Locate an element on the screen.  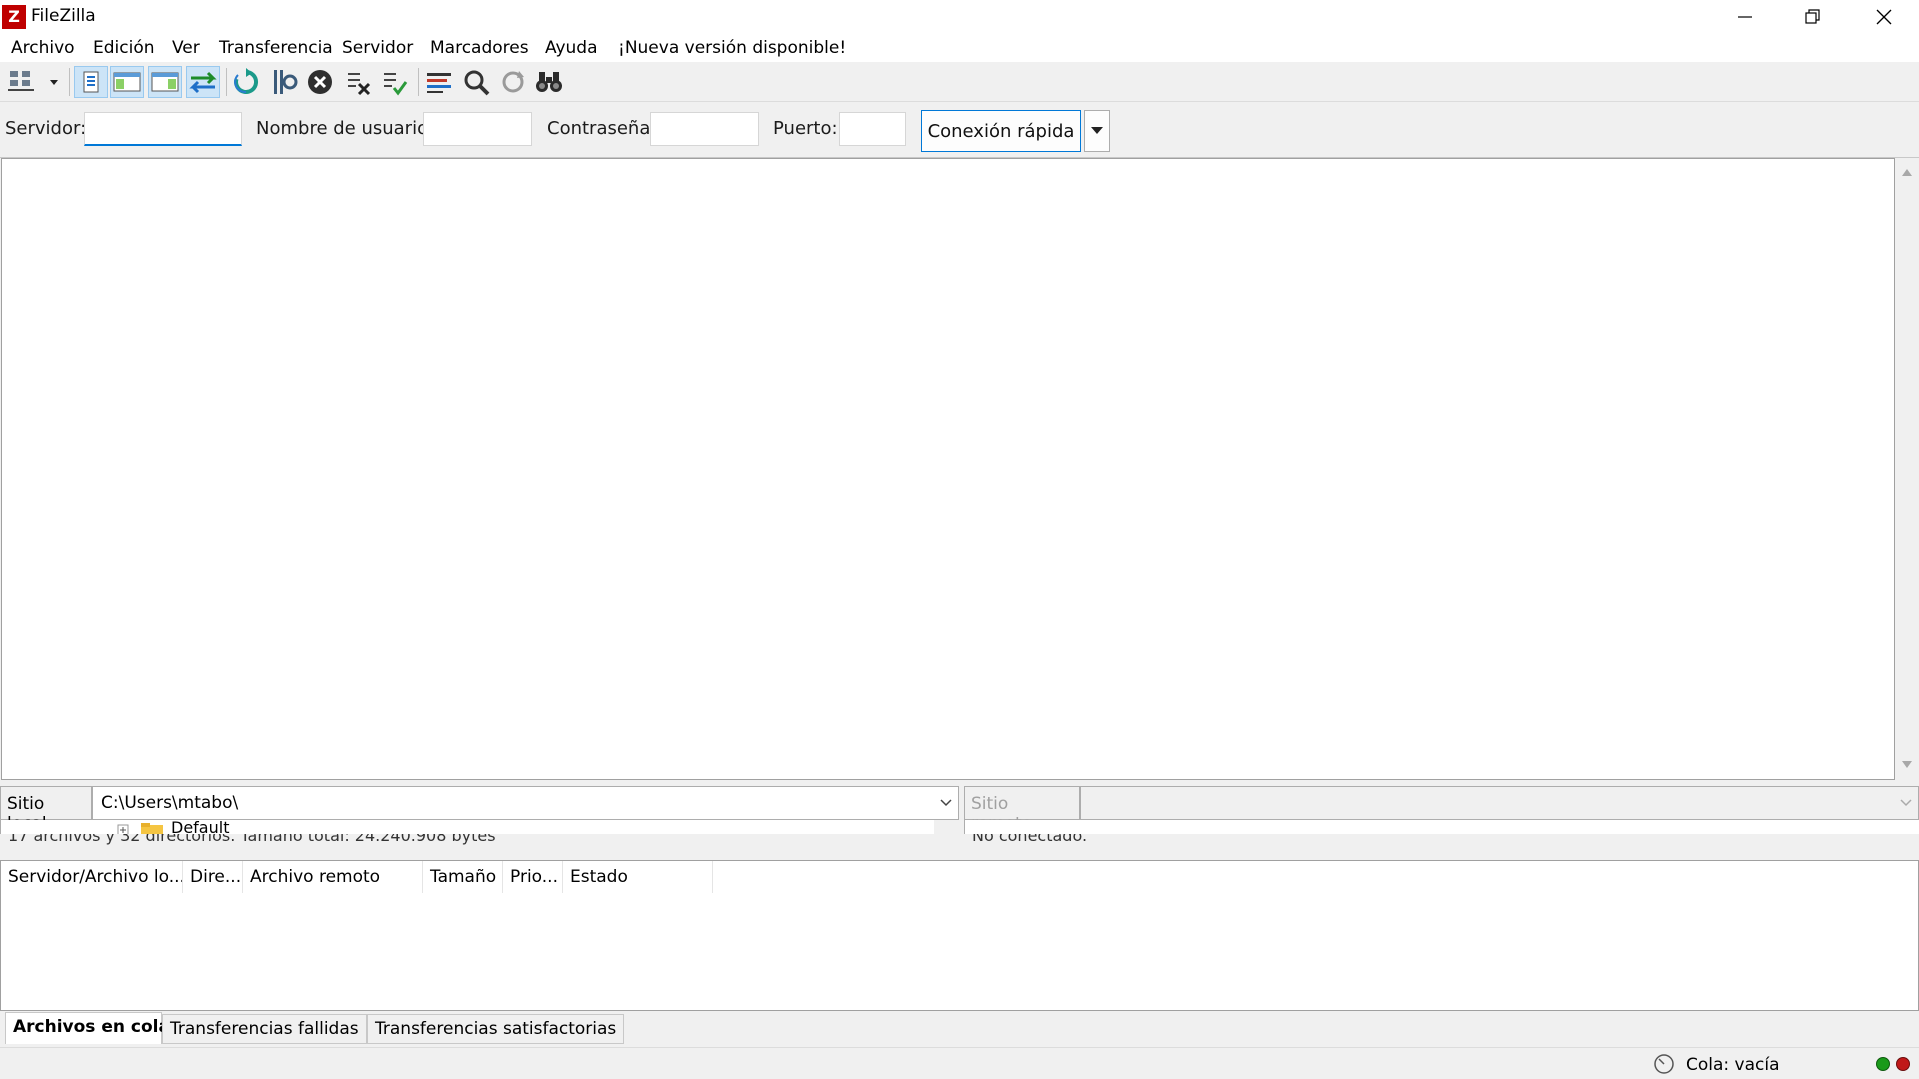
process-queue-icon is located at coordinates (286, 82).